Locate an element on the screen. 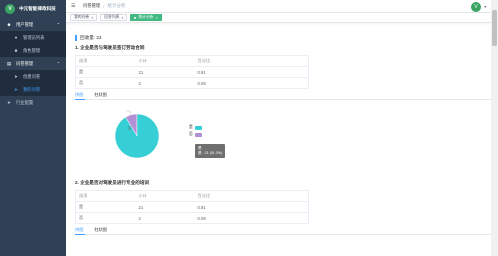 The width and height of the screenshot is (498, 256). pie-chart-svg is located at coordinates (137, 134).